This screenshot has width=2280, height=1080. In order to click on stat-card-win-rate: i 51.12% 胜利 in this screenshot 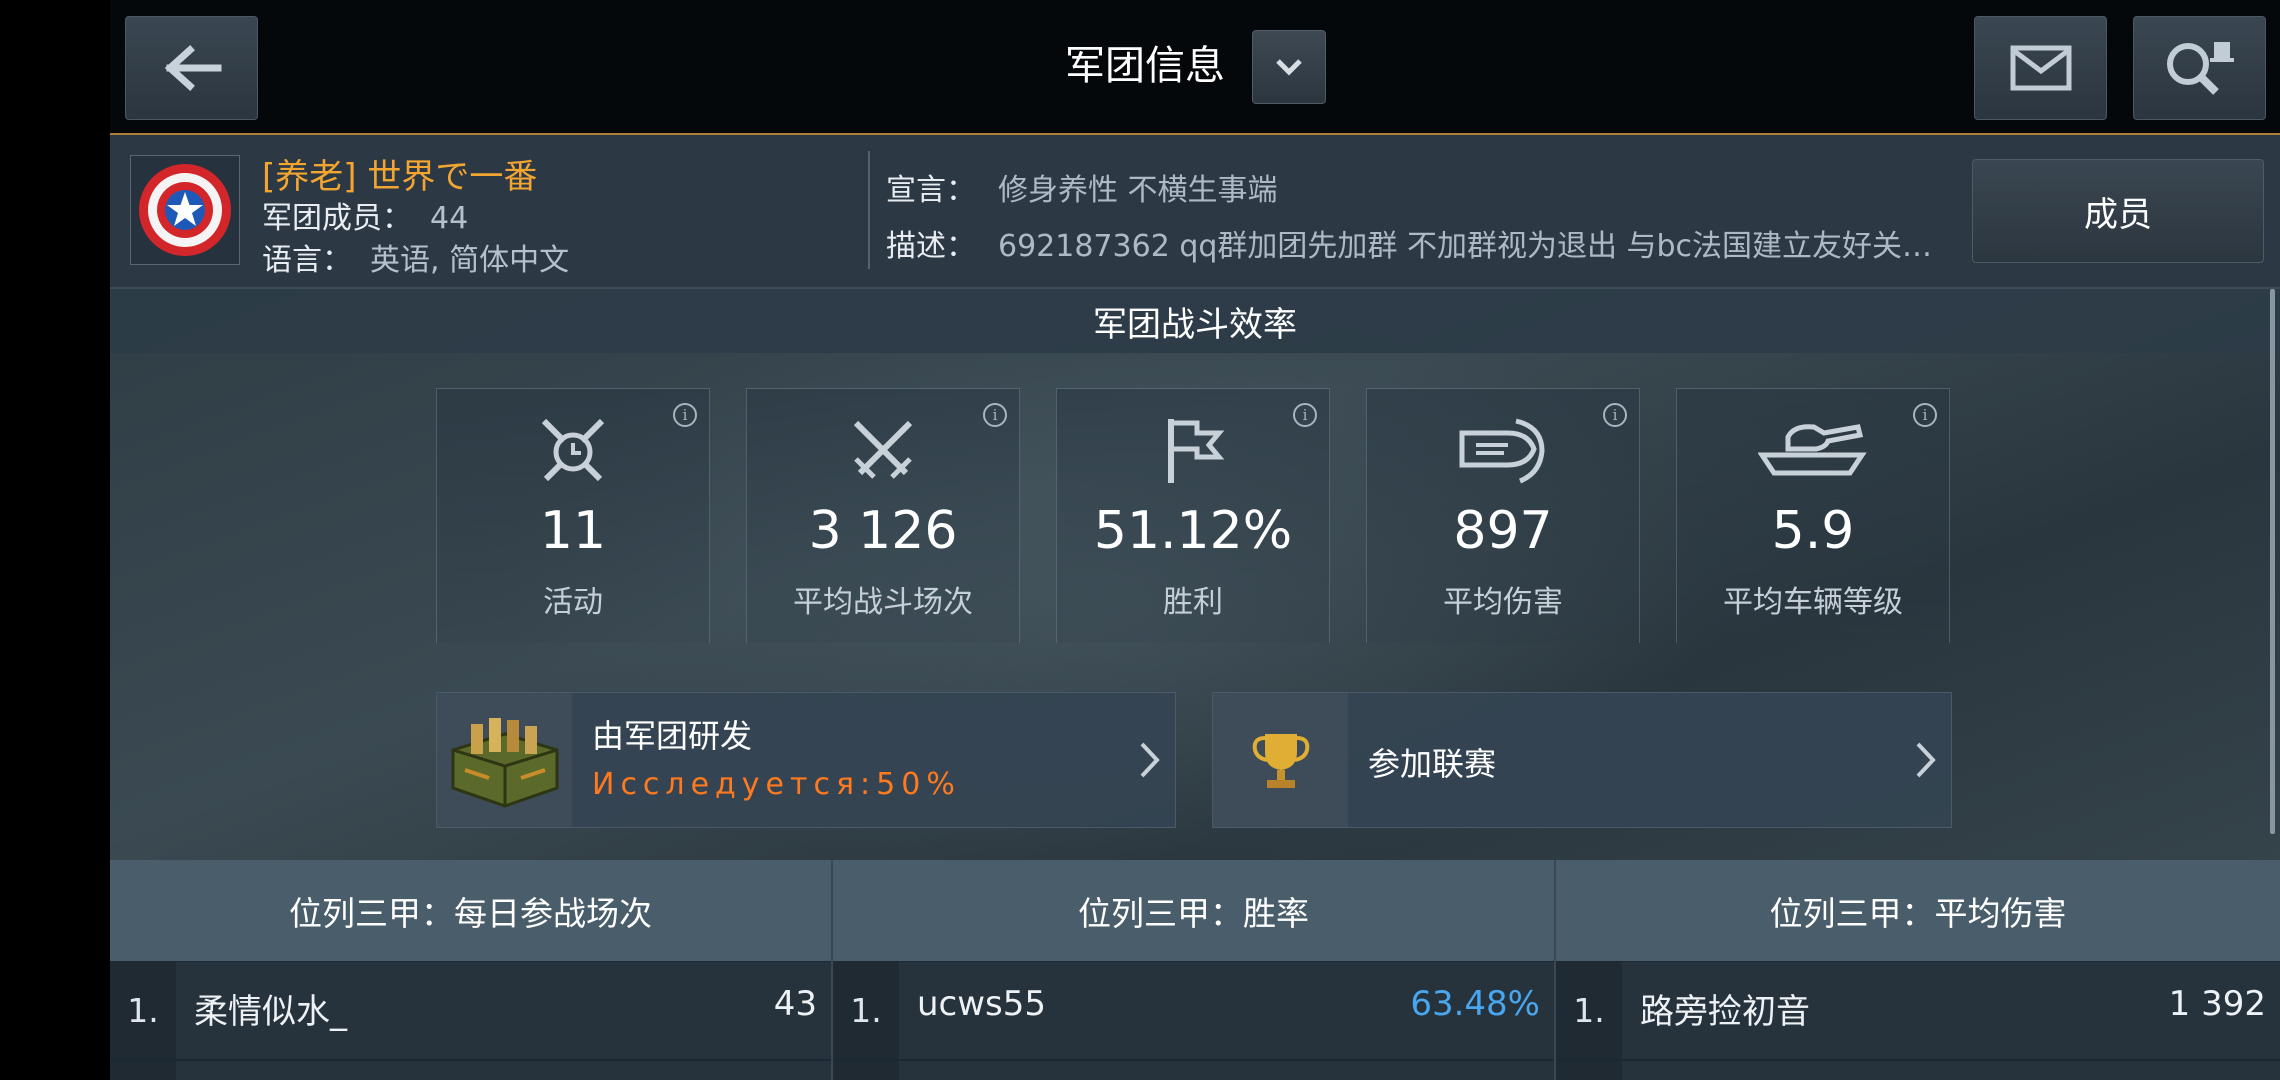, I will do `click(1193, 515)`.